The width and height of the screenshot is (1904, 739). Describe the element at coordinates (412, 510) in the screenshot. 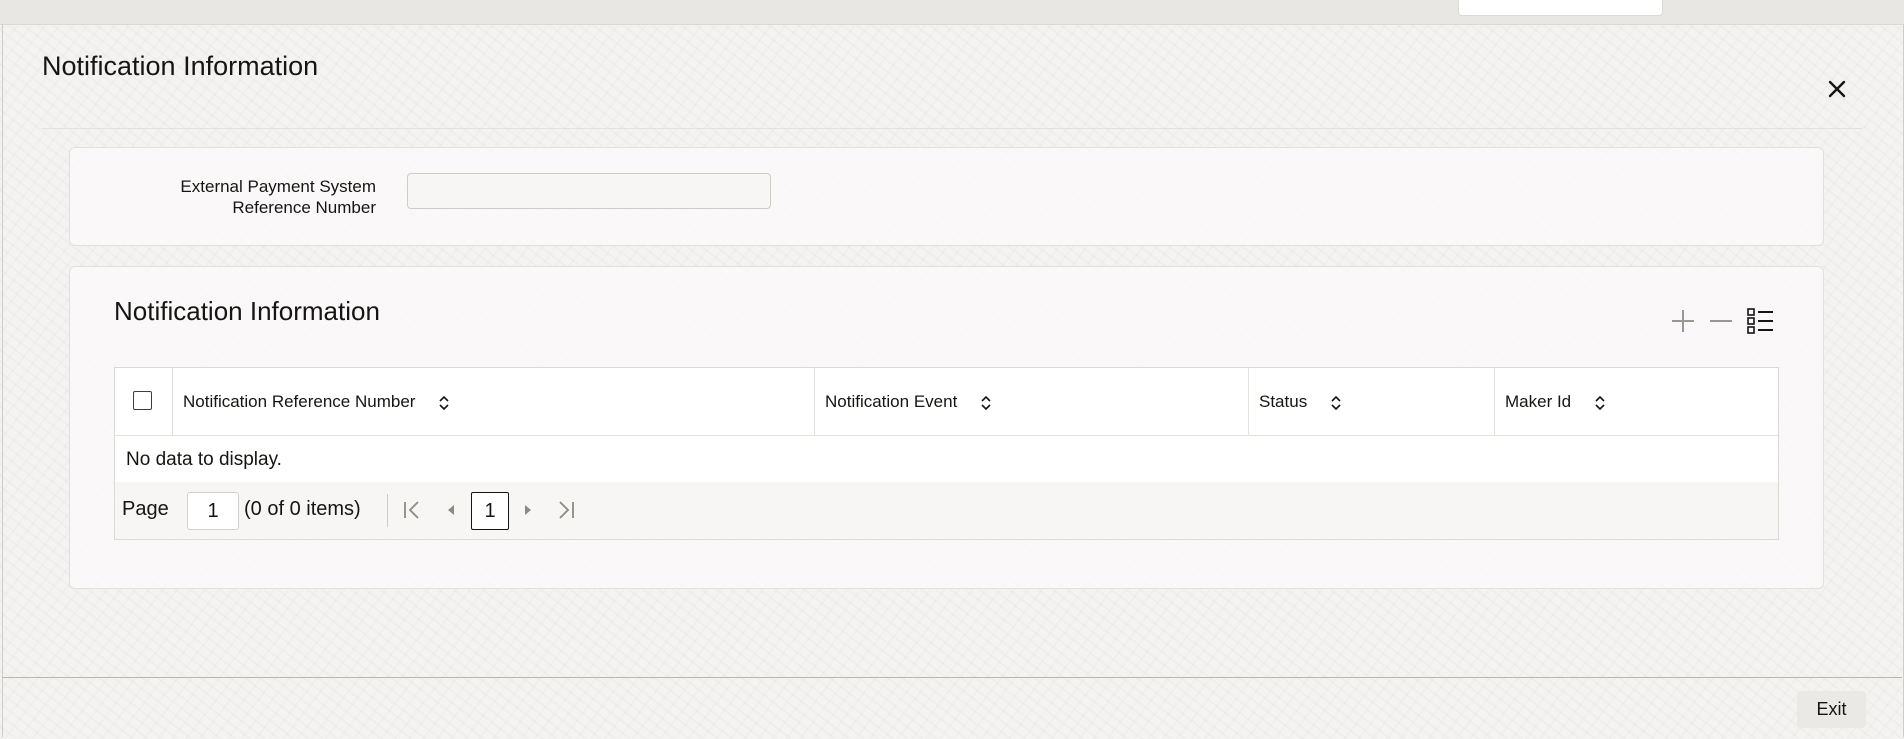

I see `first-page-icon` at that location.